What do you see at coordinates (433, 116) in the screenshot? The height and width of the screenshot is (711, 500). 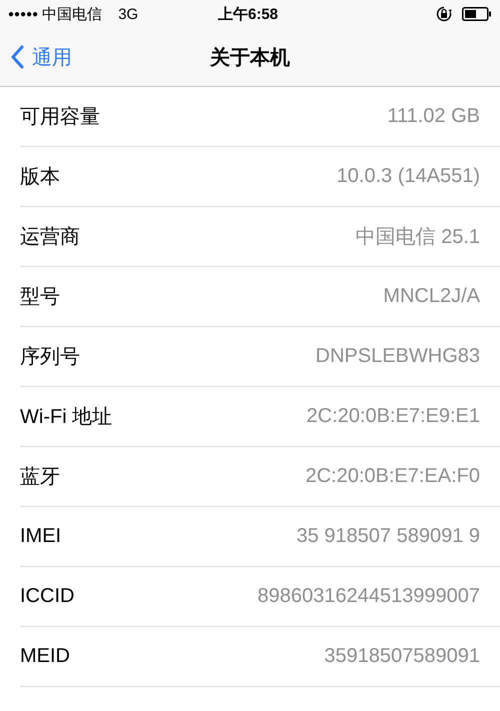 I see `row-value: 111.02 GB` at bounding box center [433, 116].